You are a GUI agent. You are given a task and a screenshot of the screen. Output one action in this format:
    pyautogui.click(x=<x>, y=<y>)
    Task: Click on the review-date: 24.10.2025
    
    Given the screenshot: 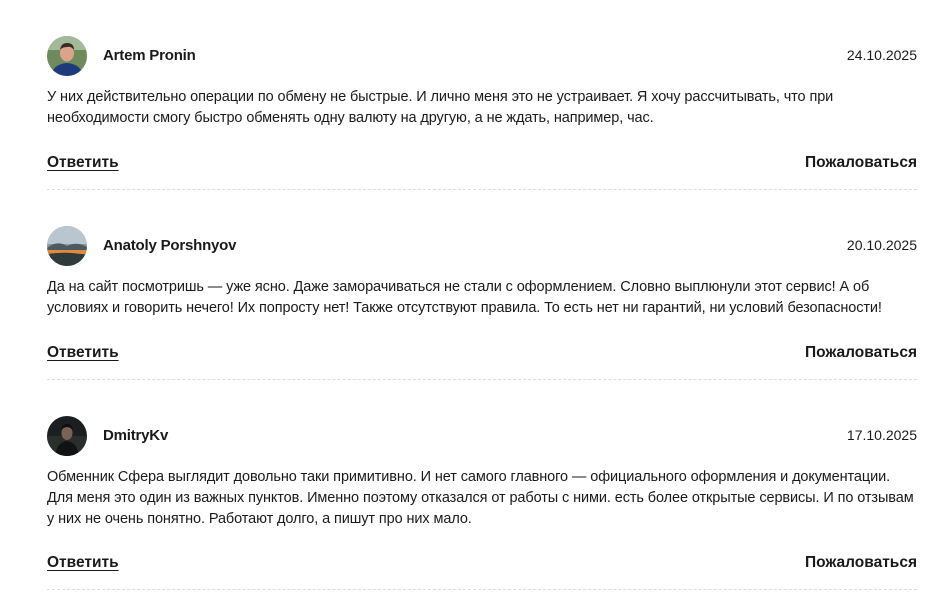 What is the action you would take?
    pyautogui.click(x=881, y=55)
    